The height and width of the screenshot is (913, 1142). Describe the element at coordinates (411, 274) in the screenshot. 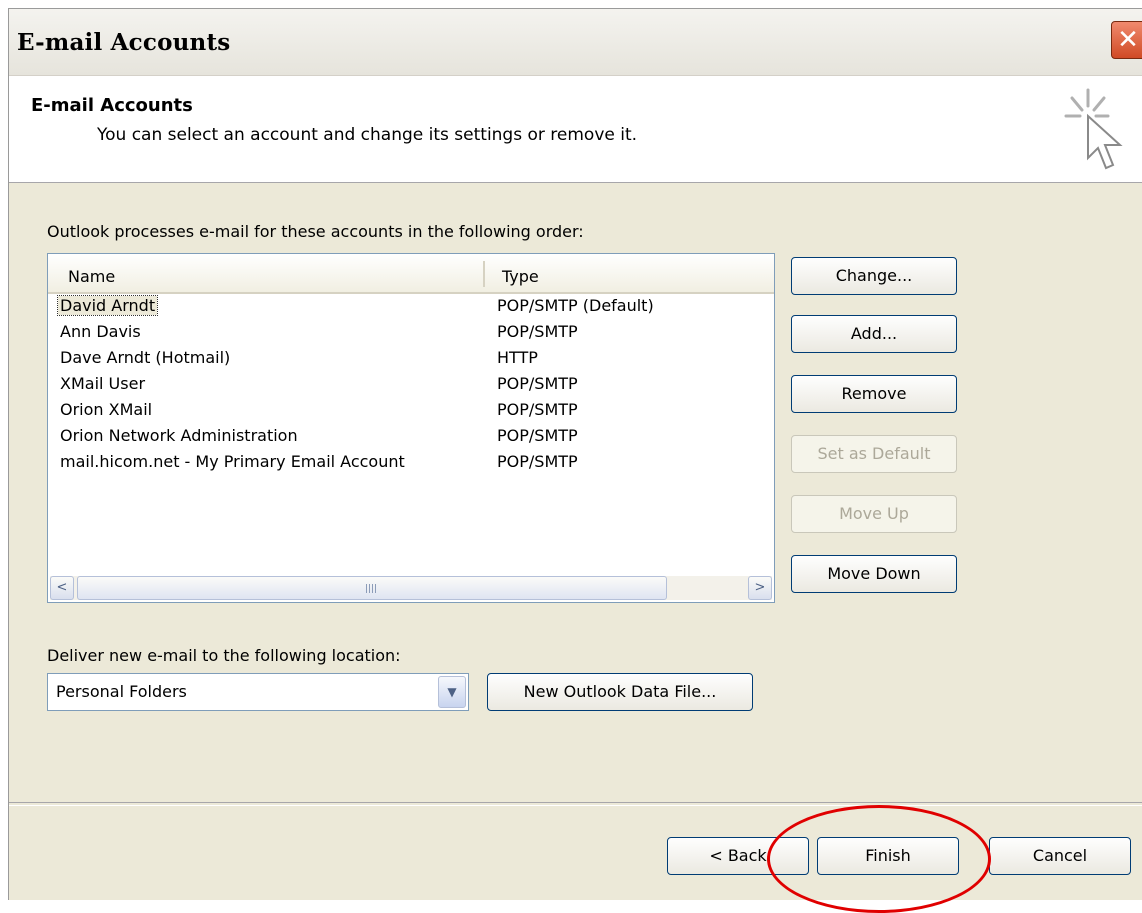

I see `list-header: Name Type` at that location.